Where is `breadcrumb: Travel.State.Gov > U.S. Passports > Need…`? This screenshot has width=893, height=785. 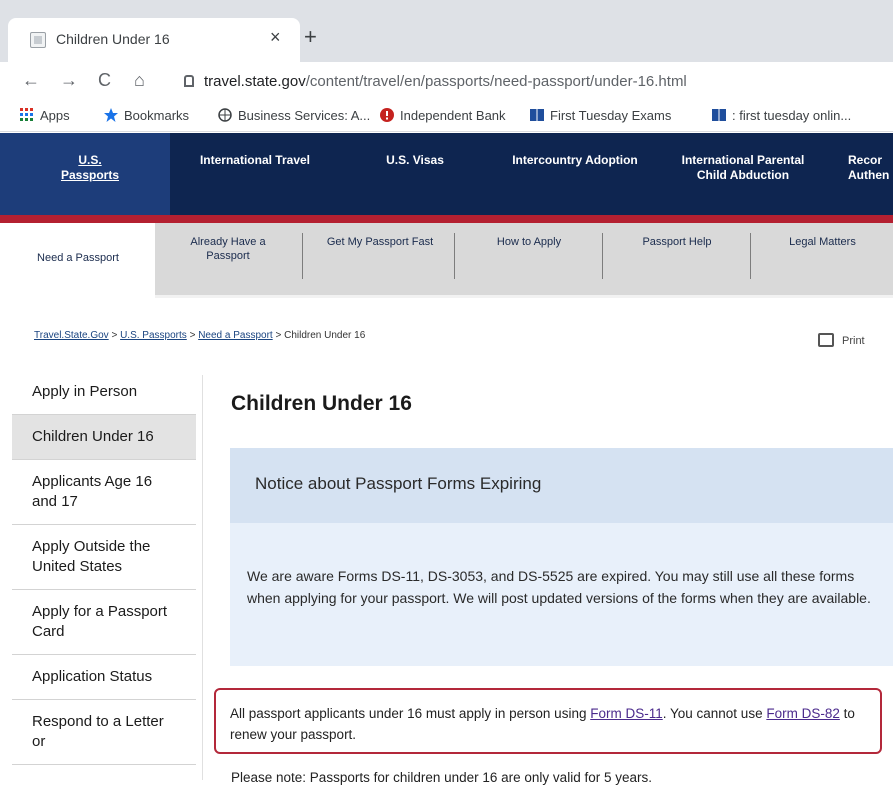 breadcrumb: Travel.State.Gov > U.S. Passports > Need… is located at coordinates (199, 335).